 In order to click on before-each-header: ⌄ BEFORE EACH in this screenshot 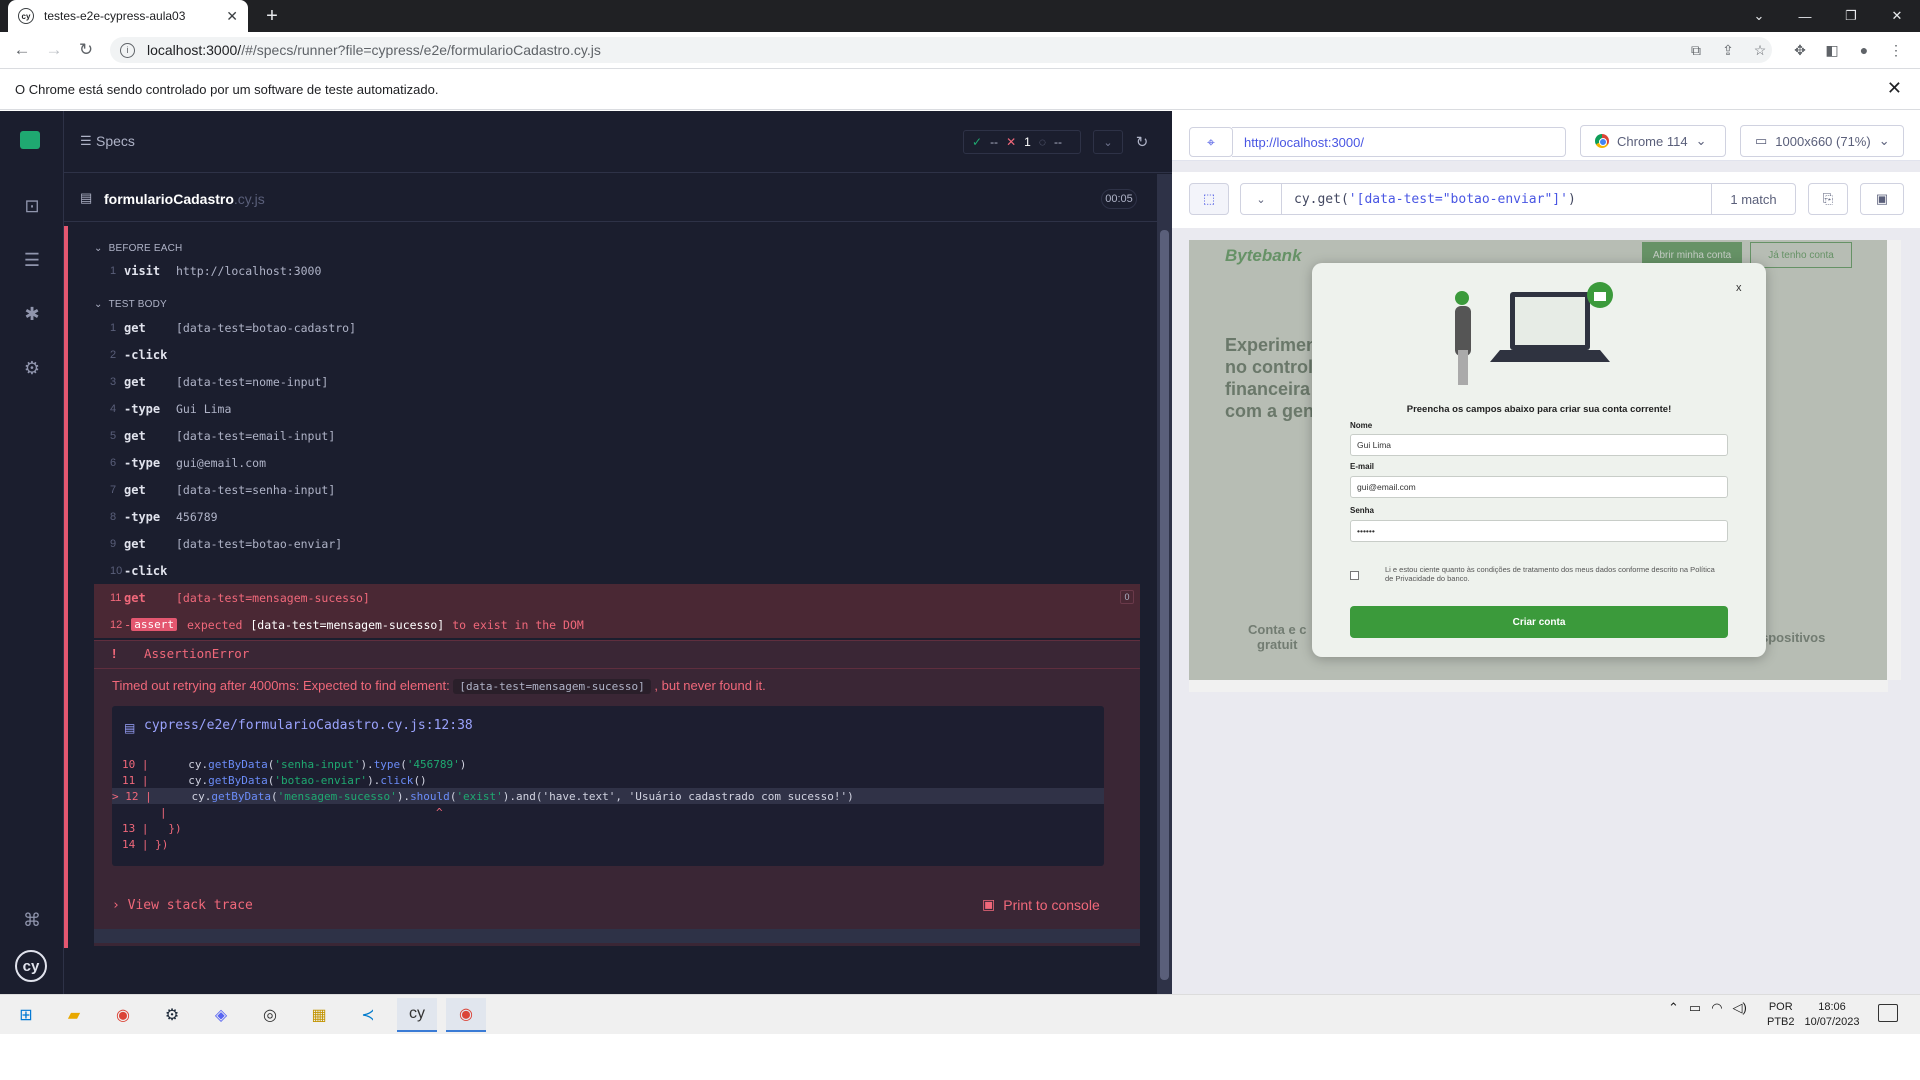, I will do `click(138, 248)`.